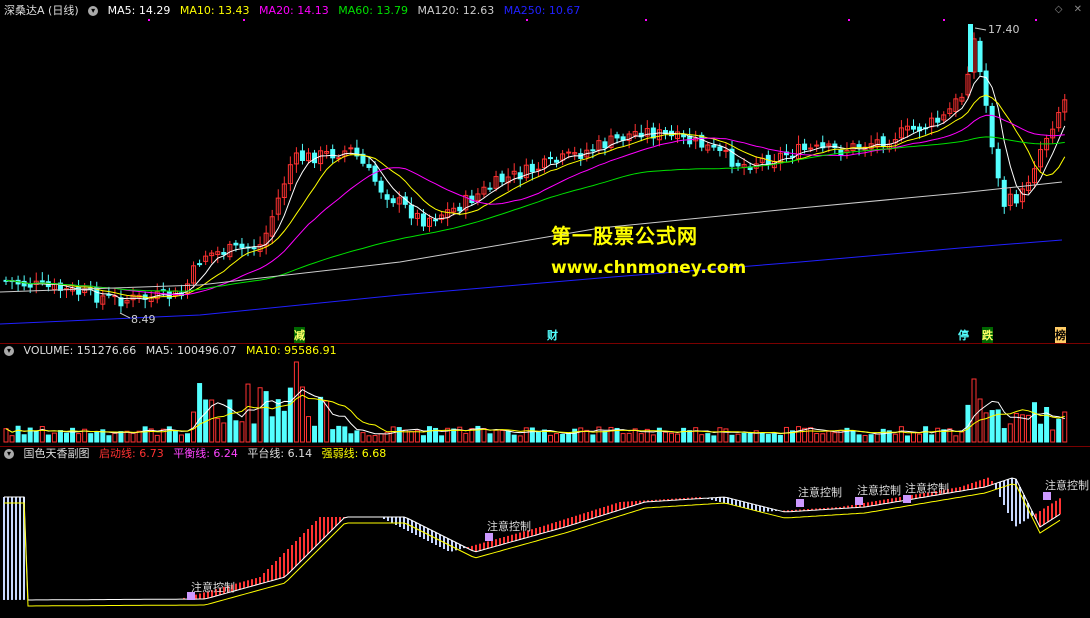  I want to click on event-tag-bang: 榜, so click(1060, 335).